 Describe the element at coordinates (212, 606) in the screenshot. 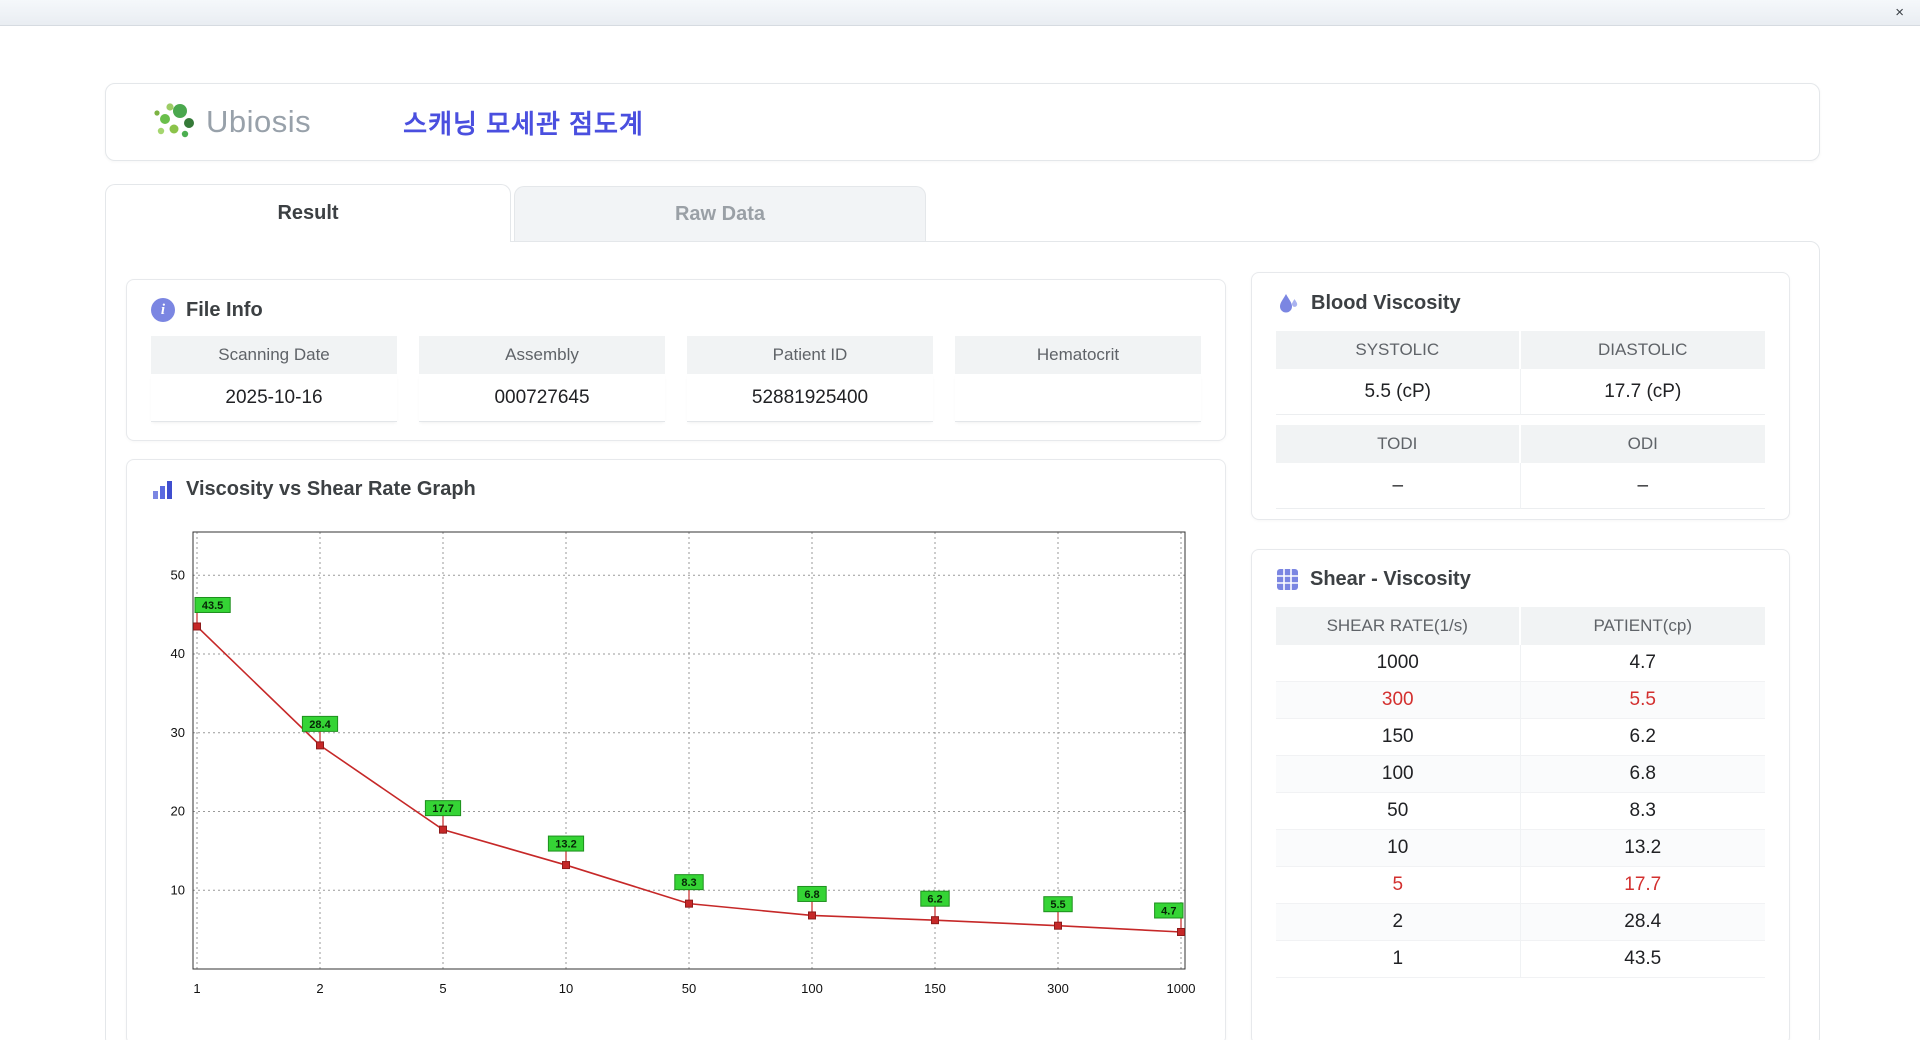

I see `svg-text: 43.5` at that location.